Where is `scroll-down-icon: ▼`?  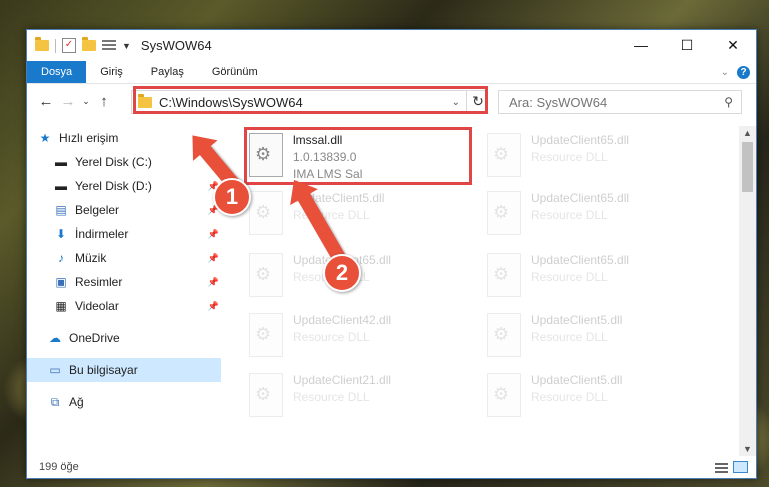 scroll-down-icon: ▼ is located at coordinates (747, 449).